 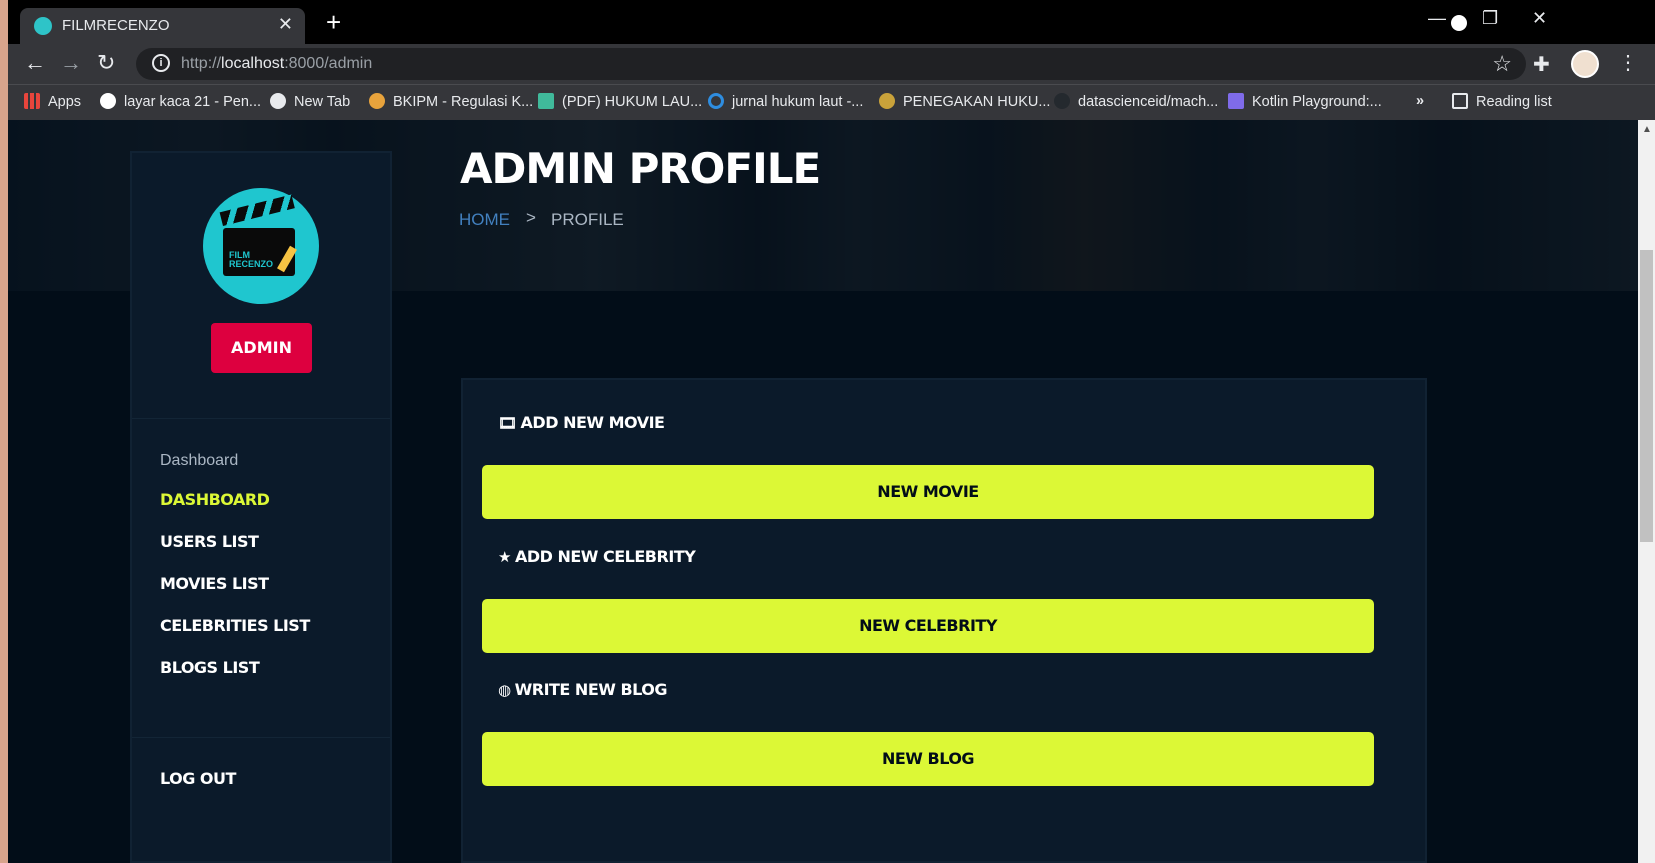 I want to click on bookmark-apps: Apps, so click(x=52, y=101).